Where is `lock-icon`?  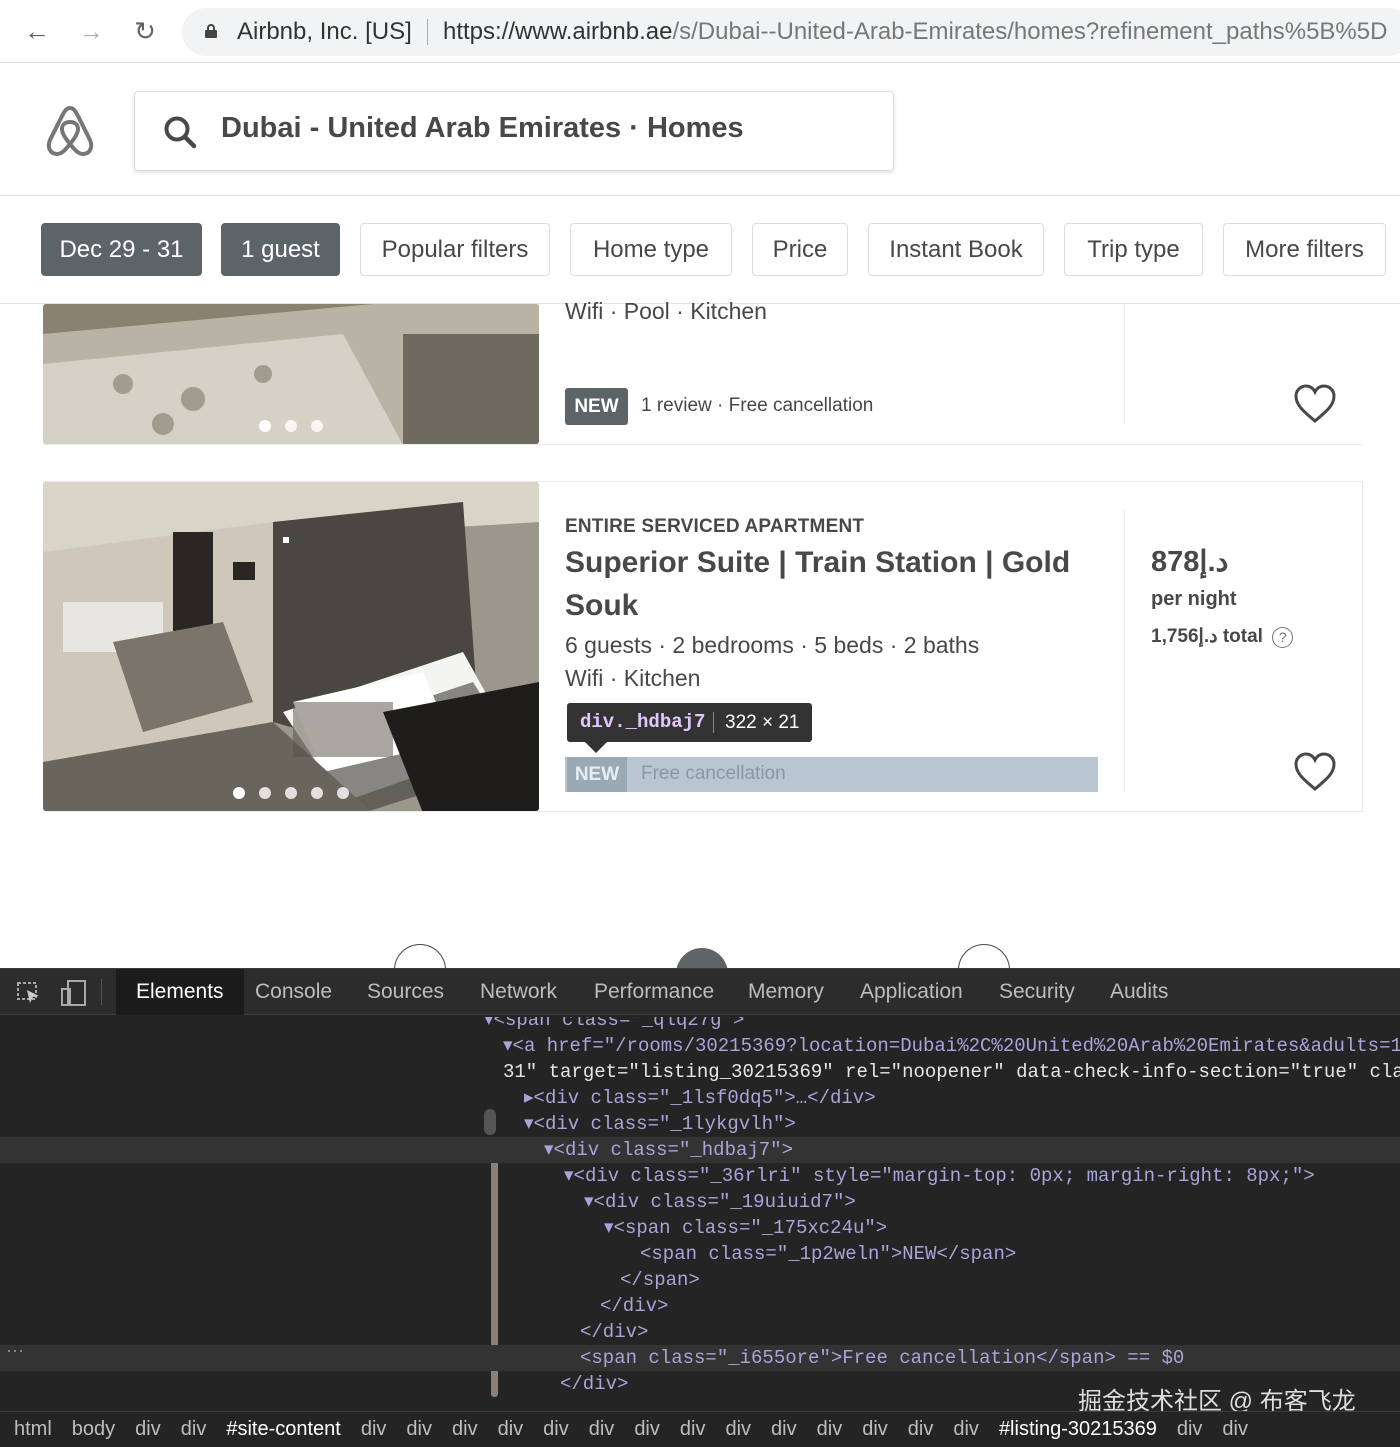
lock-icon is located at coordinates (211, 31).